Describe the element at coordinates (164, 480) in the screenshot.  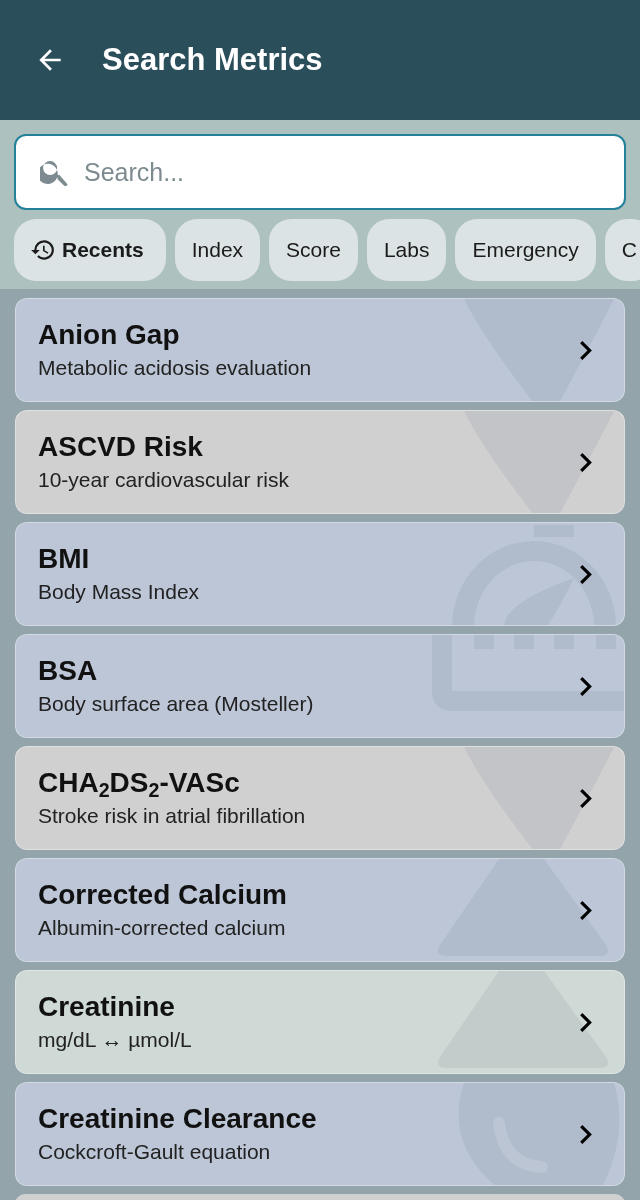
I see `metric-subtitle: 10-year cardiovascular risk` at that location.